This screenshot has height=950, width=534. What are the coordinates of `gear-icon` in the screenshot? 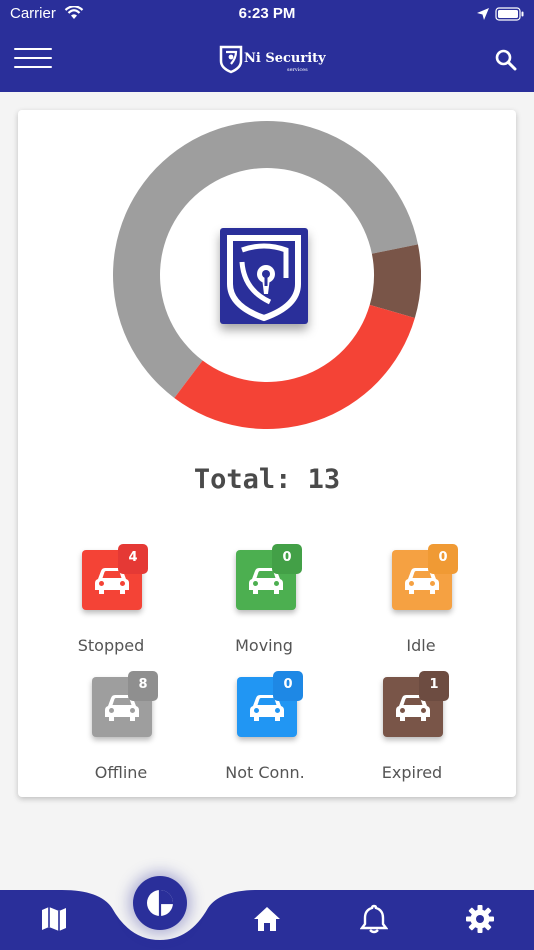 It's located at (480, 919).